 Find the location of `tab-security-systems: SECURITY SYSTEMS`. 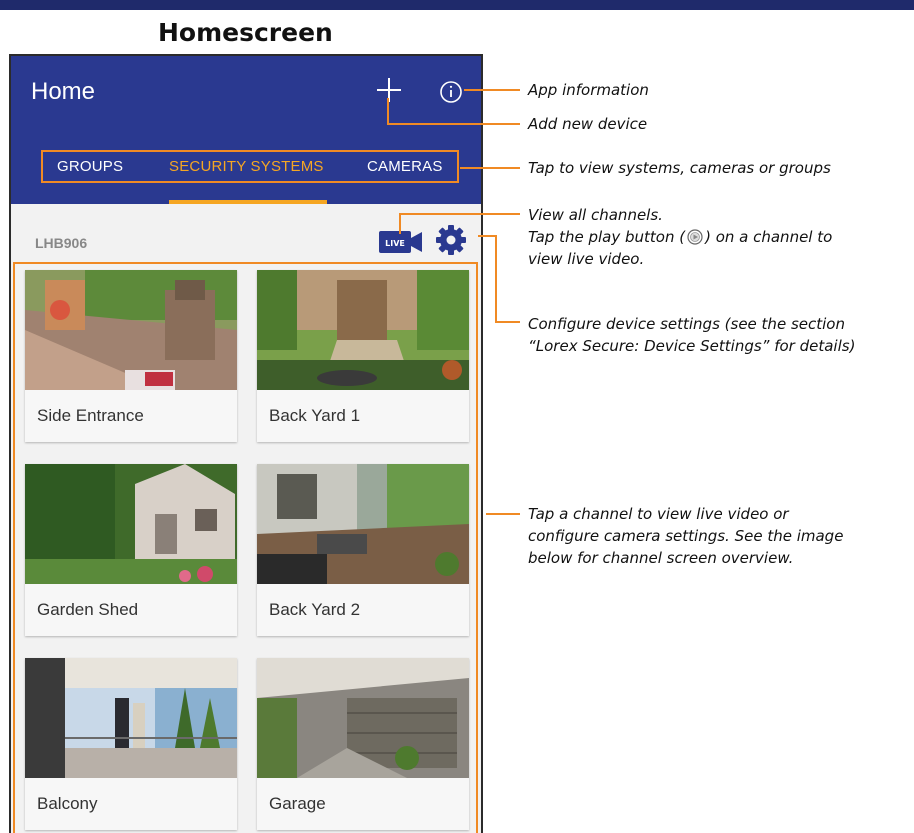

tab-security-systems: SECURITY SYSTEMS is located at coordinates (246, 166).